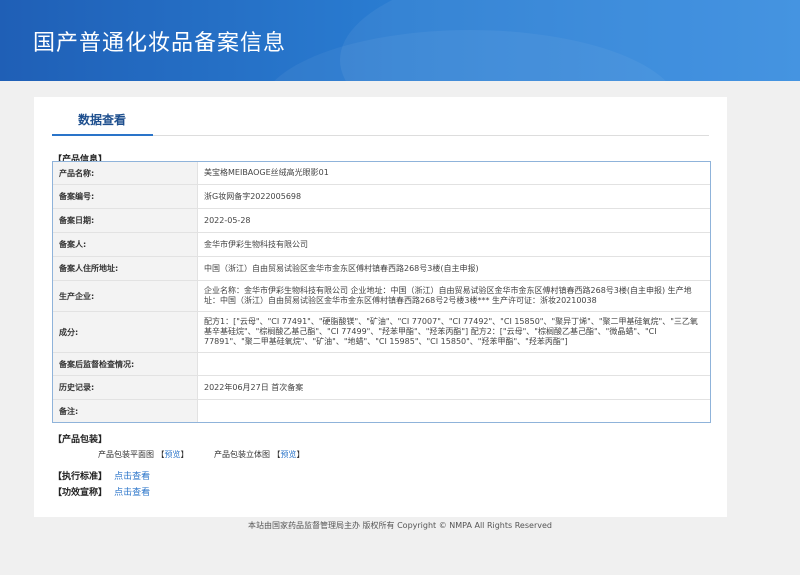  What do you see at coordinates (400, 40) in the screenshot?
I see `page-header: 国产普通化妆品备案信息` at bounding box center [400, 40].